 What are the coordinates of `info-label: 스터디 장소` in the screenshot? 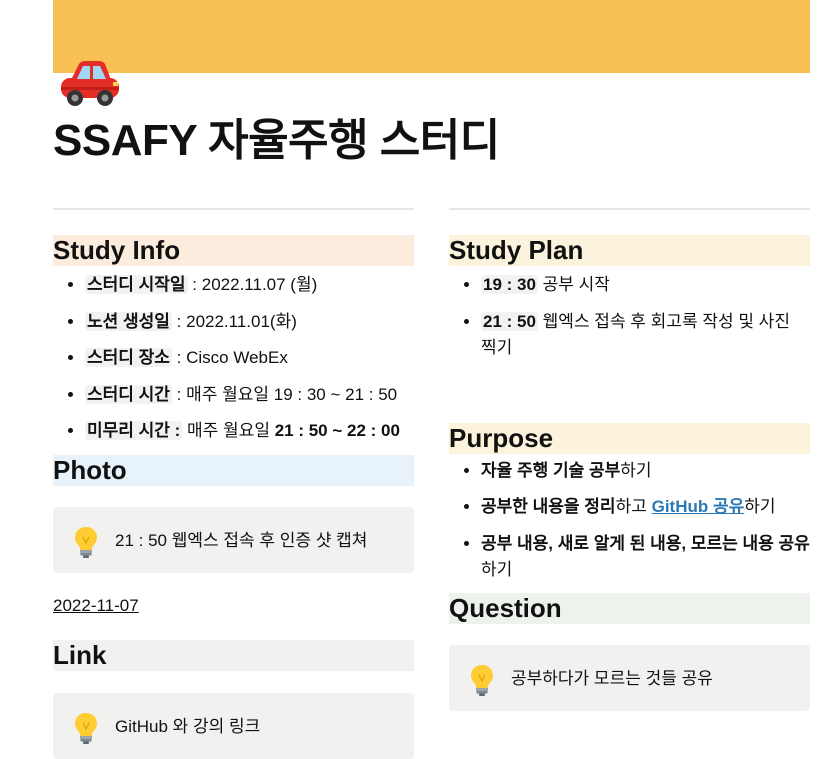 It's located at (128, 357).